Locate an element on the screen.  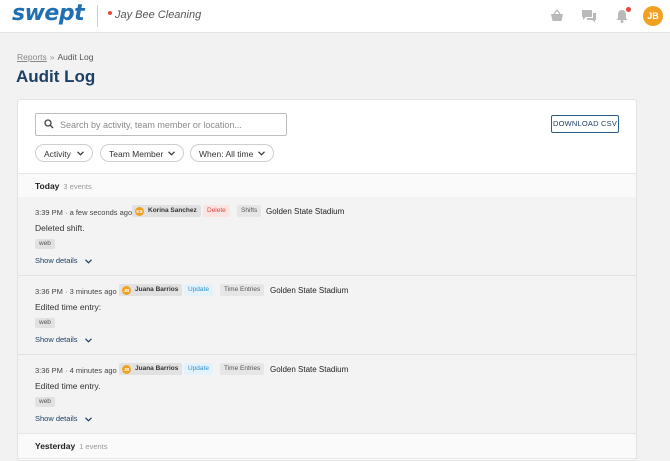
breadcrumb-reports-link: Reports is located at coordinates (32, 57).